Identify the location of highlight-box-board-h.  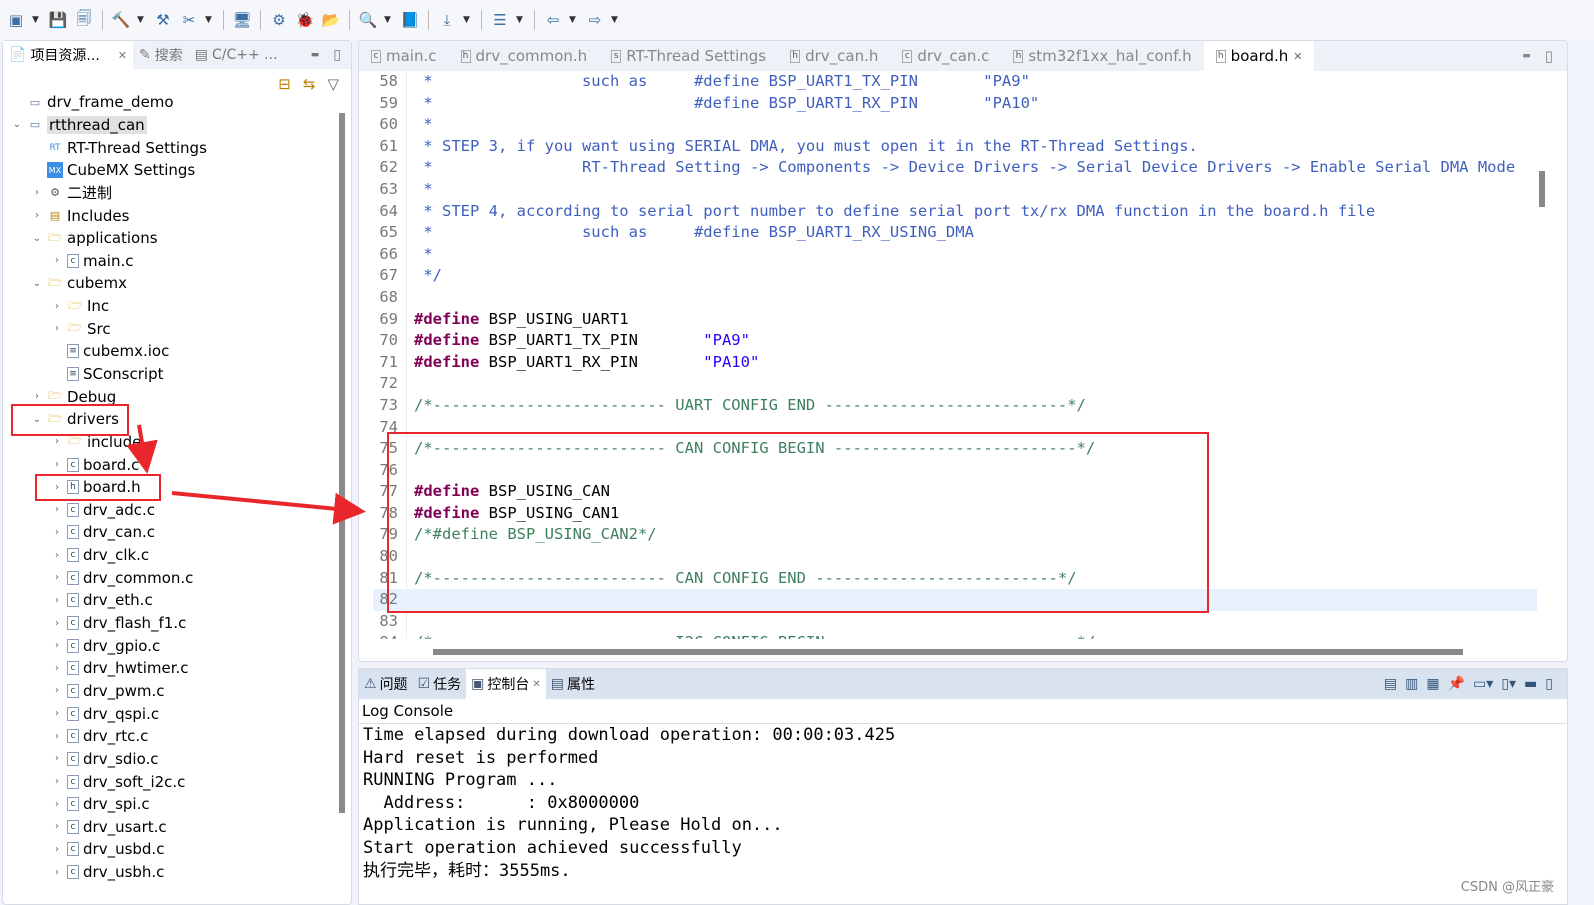
(98, 487).